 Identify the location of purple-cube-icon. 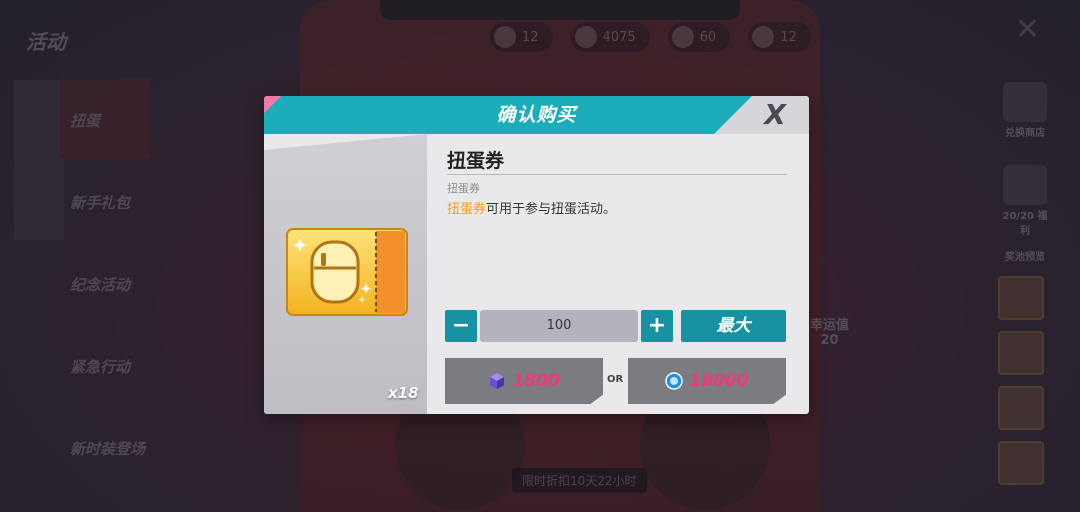
(497, 381).